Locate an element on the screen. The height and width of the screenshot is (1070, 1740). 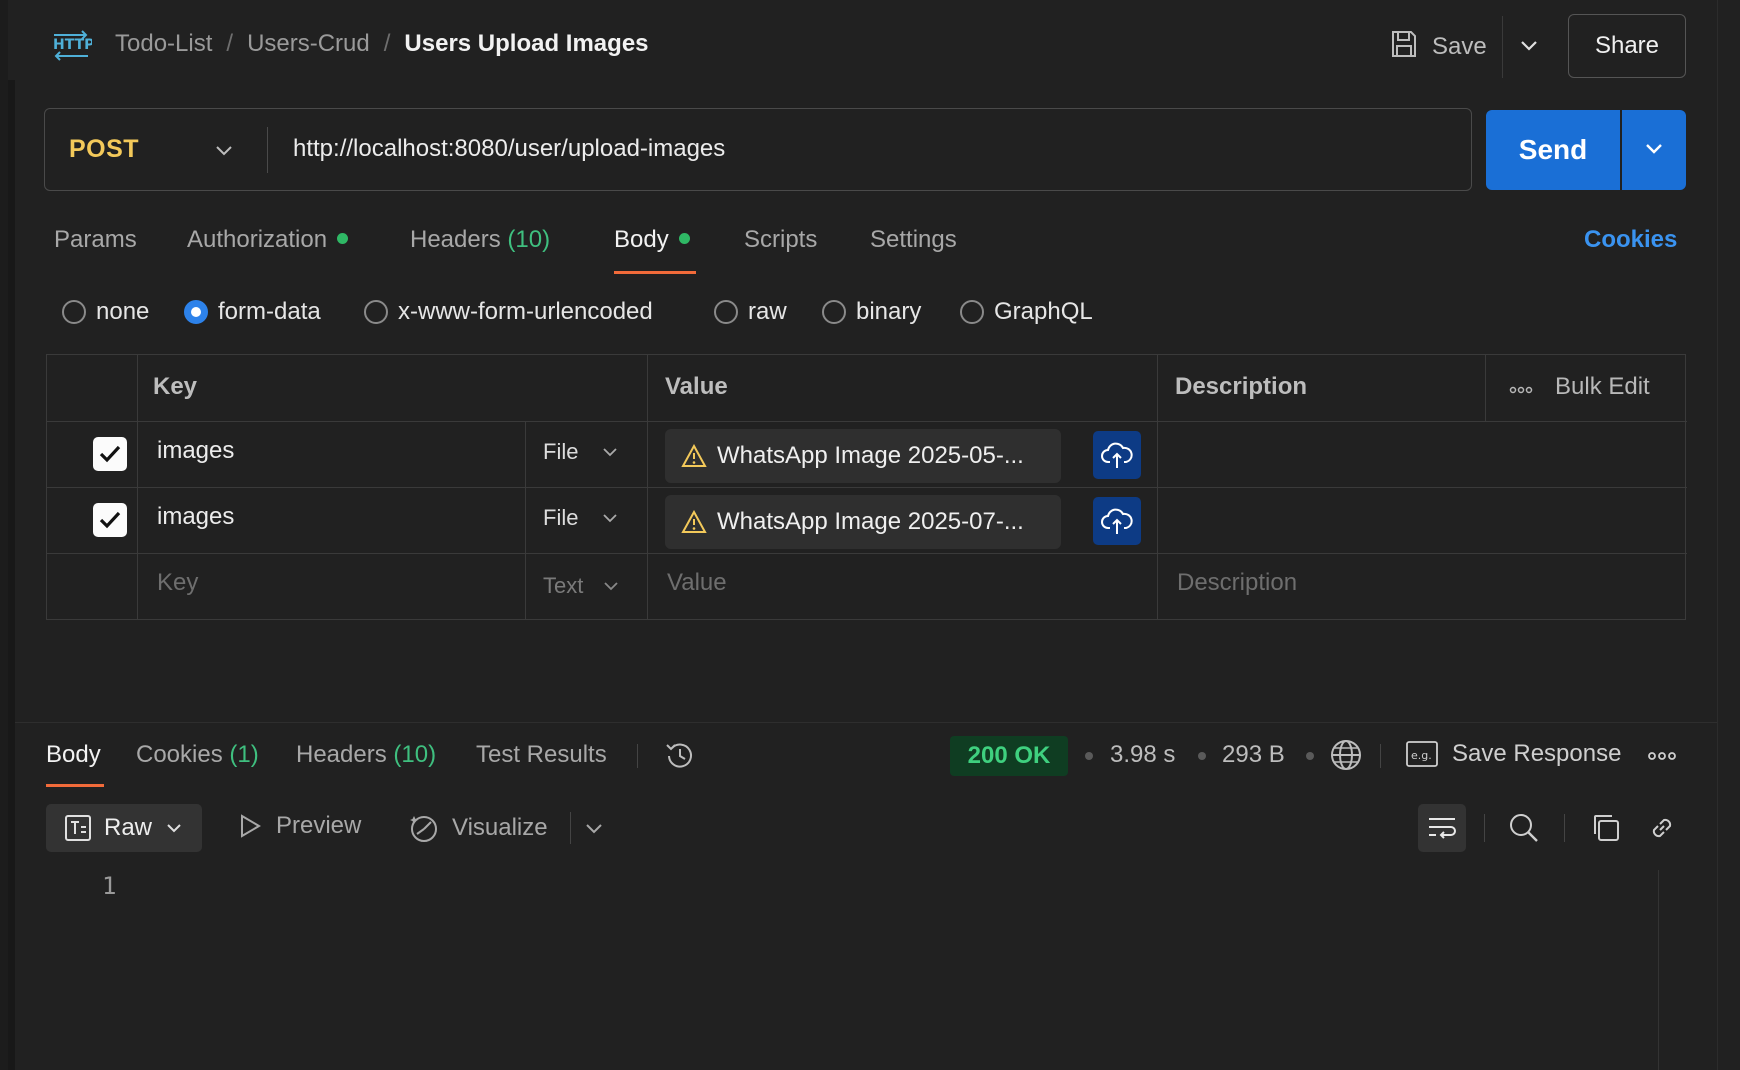
line-number: 1 is located at coordinates (109, 886).